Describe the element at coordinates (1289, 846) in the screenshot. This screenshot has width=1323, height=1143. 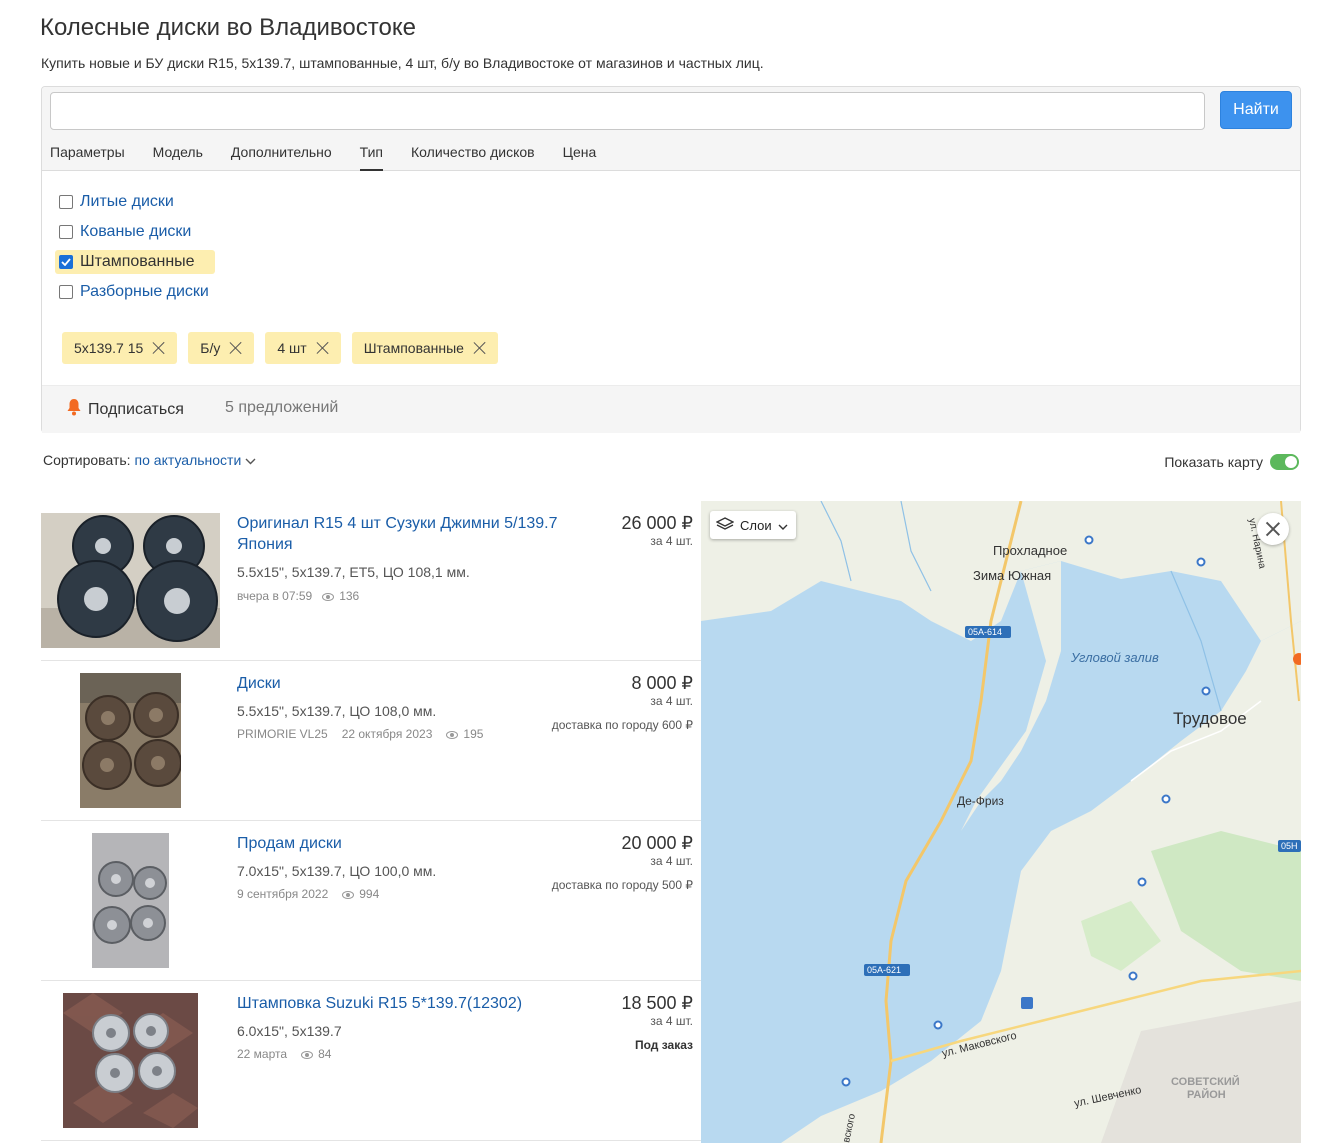
I see `road-label: 05Н` at that location.